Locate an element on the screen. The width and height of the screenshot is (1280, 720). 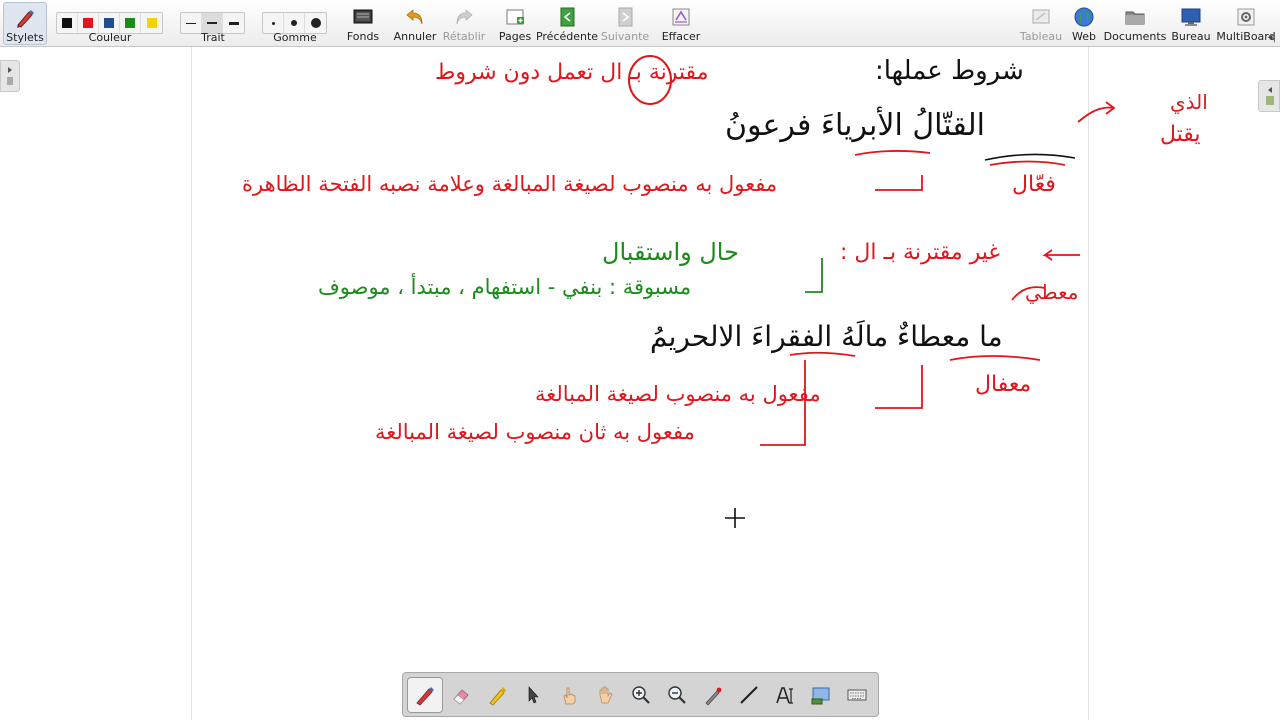
couleur-label: Couleur is located at coordinates (110, 37).